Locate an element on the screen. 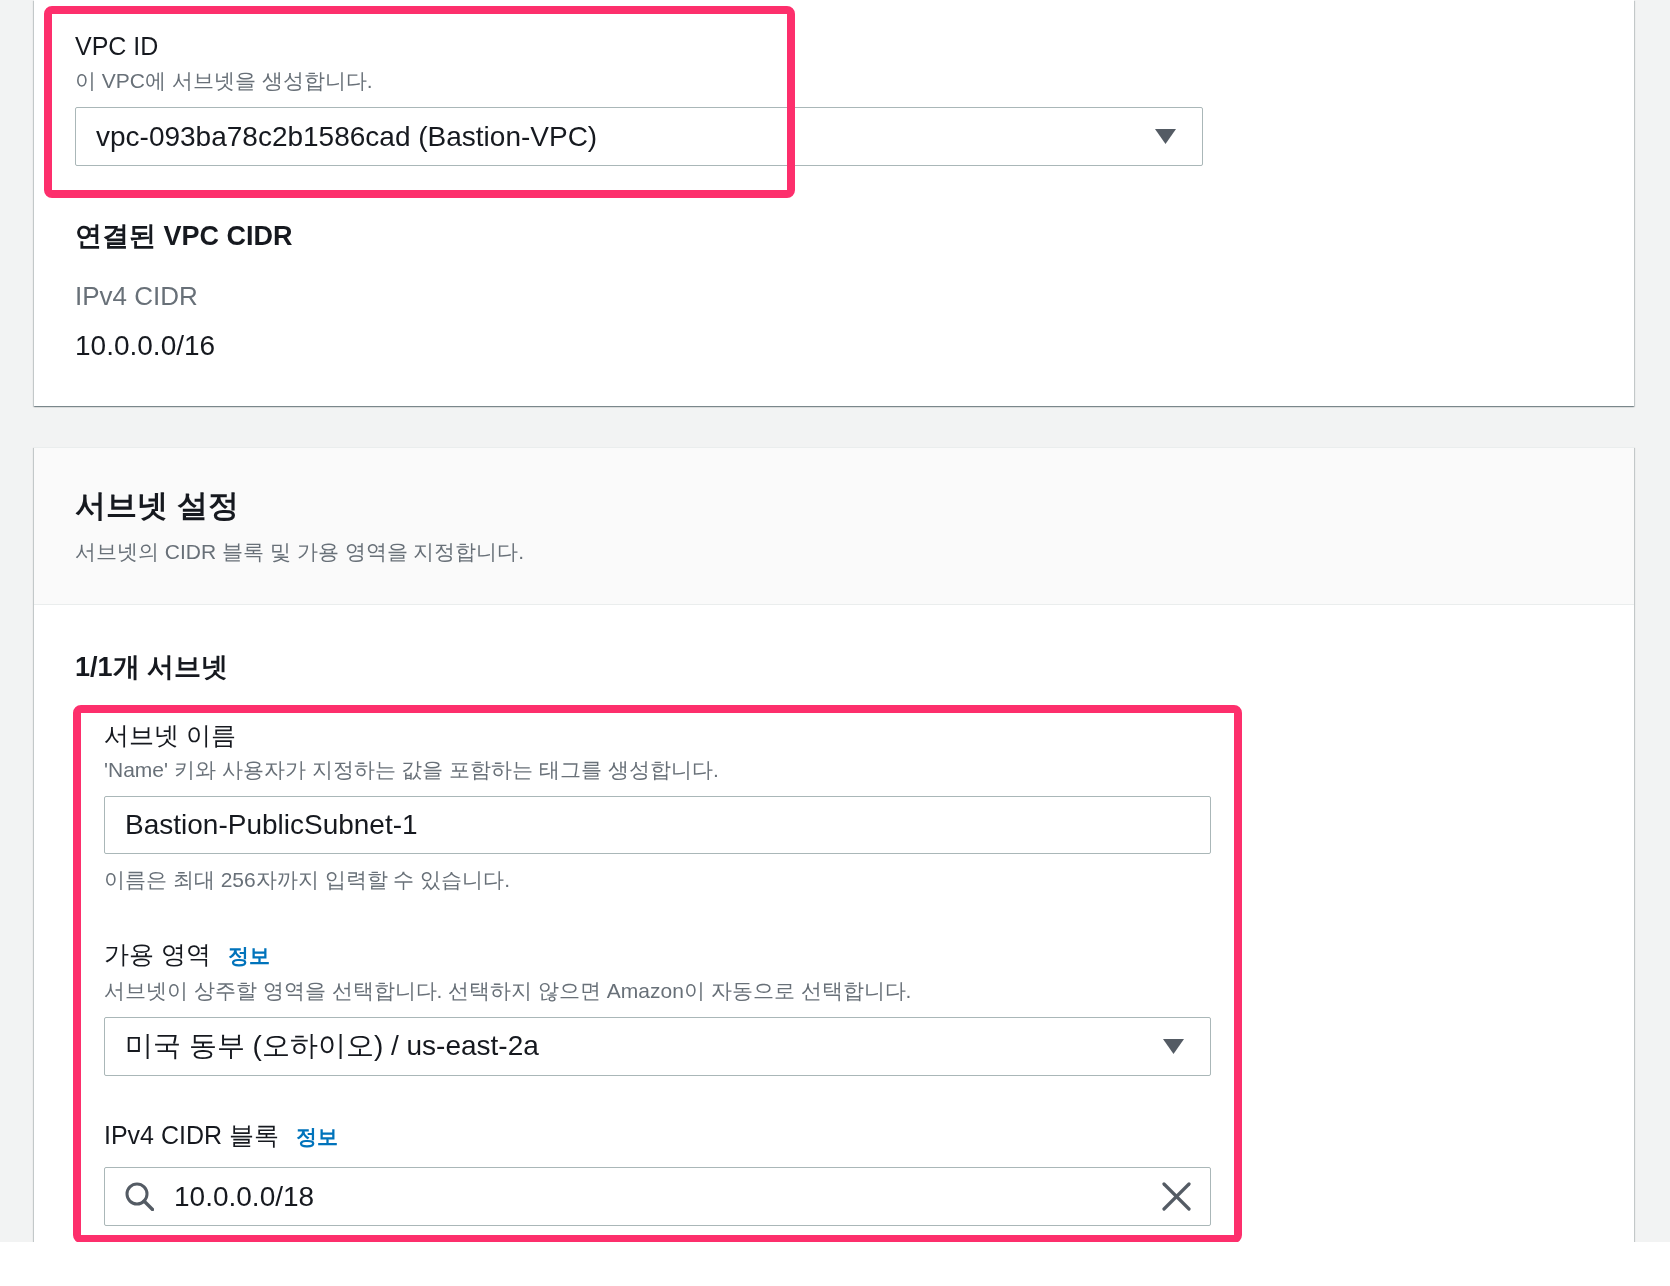 Image resolution: width=1670 pixels, height=1286 pixels. field-hint: 이름은 최대 256자까지 입력할 수 있습니다. is located at coordinates (308, 880).